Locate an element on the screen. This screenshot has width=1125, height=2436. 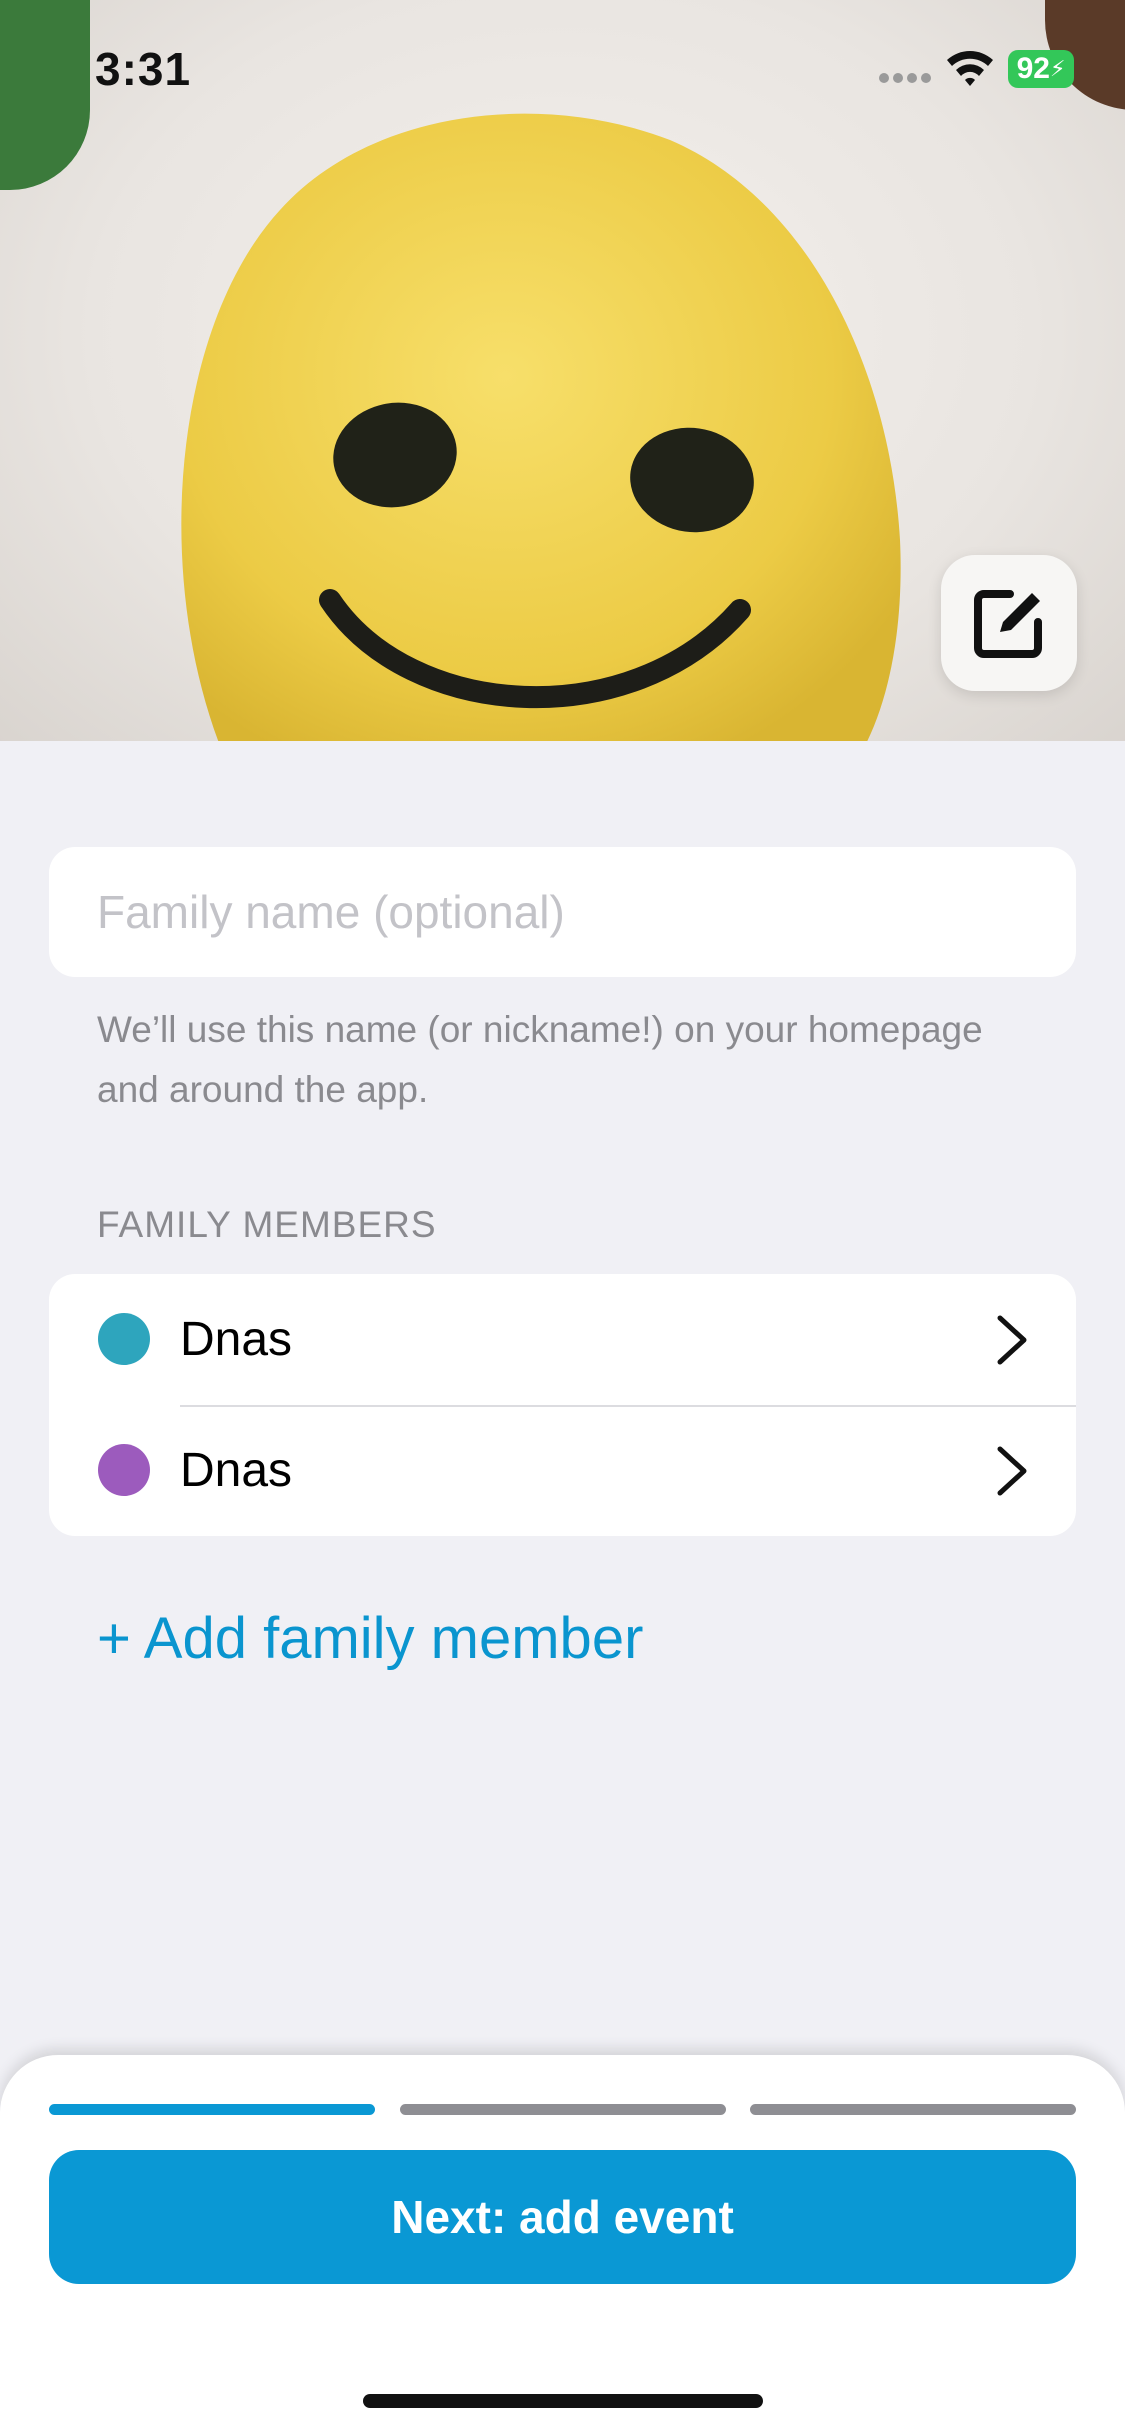
family-members-header: FAMILY MEMBERS is located at coordinates (267, 1224).